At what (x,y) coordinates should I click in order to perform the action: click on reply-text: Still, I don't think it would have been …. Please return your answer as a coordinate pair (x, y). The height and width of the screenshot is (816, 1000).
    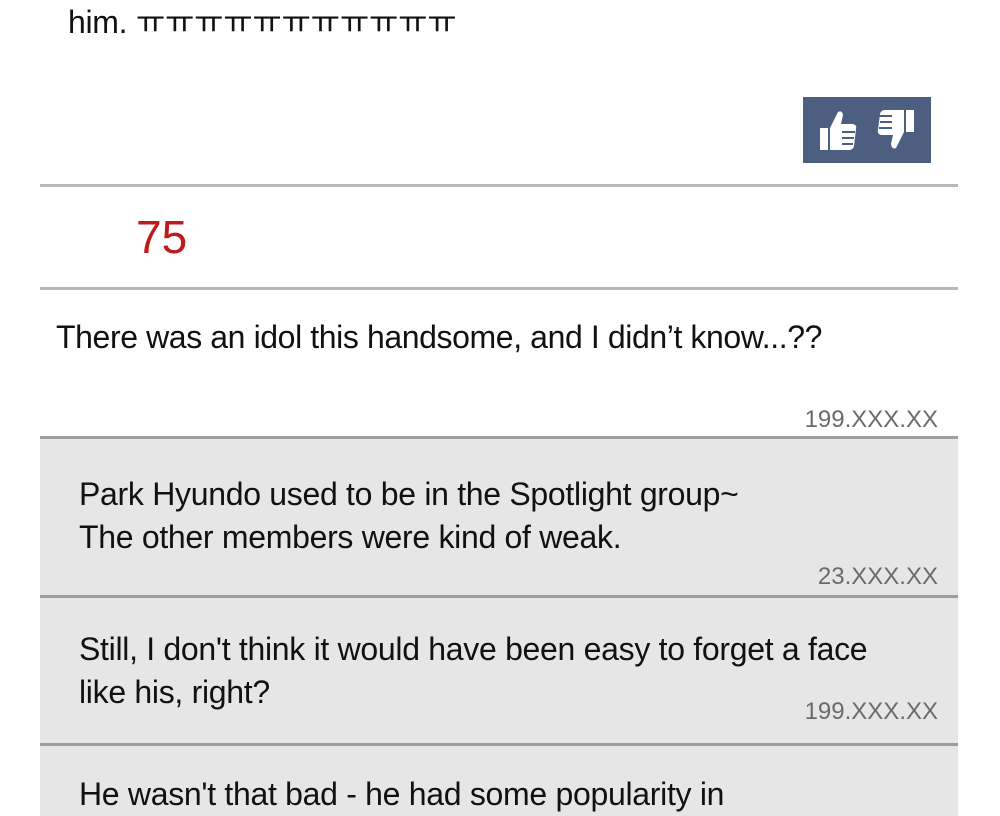
    Looking at the image, I should click on (473, 670).